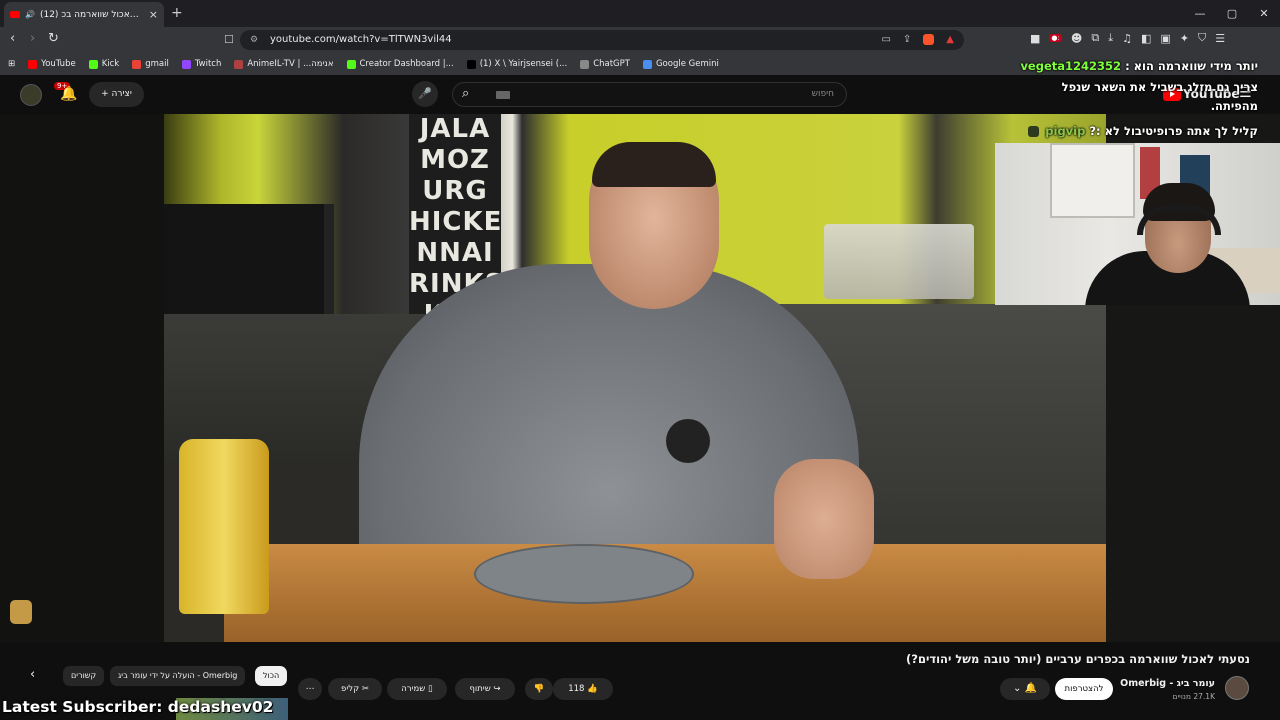 The image size is (1280, 720). I want to click on tab-close-button: ×, so click(153, 14).